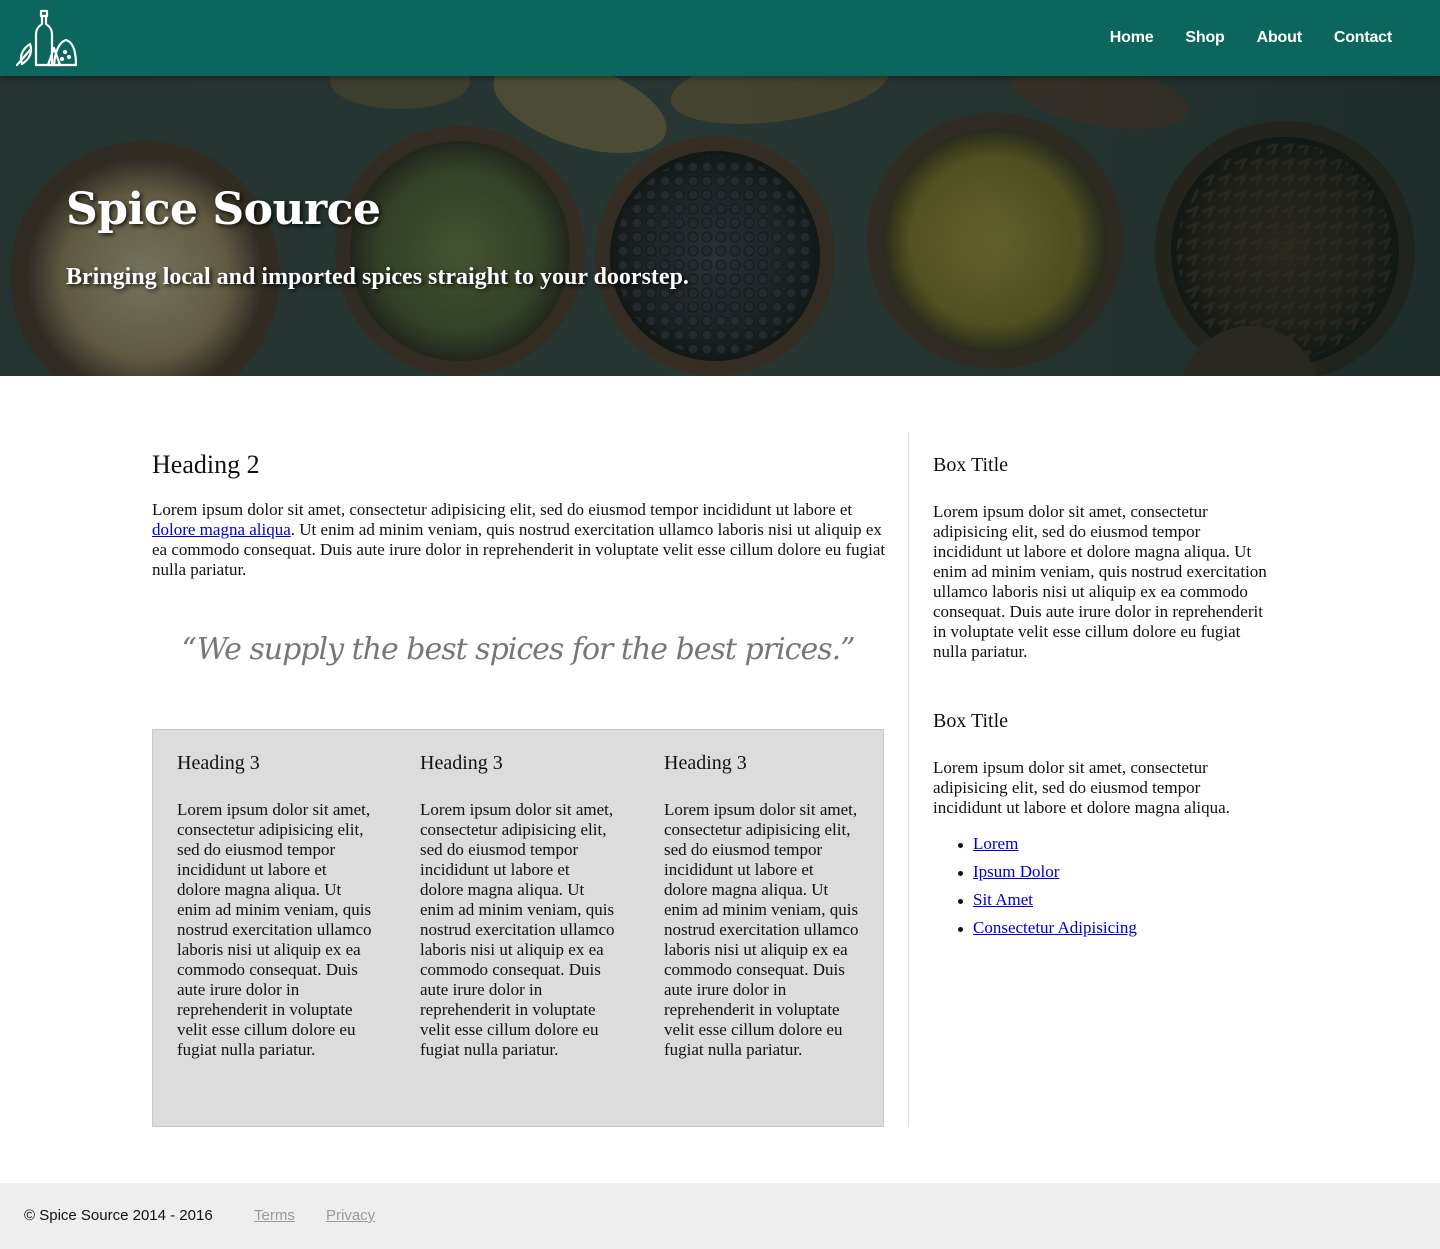 The width and height of the screenshot is (1440, 1249). What do you see at coordinates (221, 529) in the screenshot?
I see `intro-inline-link: dolore magna aliqua` at bounding box center [221, 529].